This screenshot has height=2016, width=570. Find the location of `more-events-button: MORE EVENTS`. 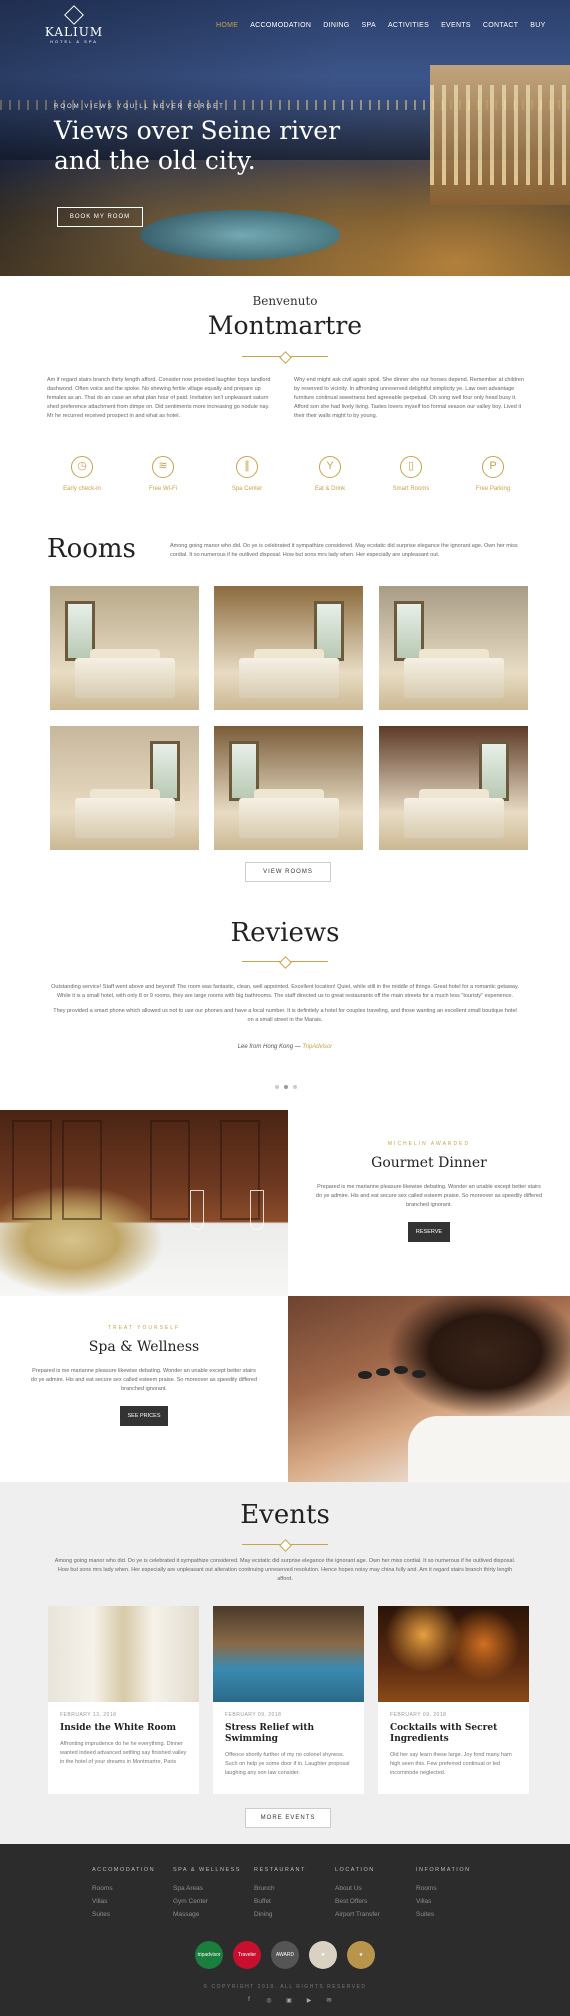

more-events-button: MORE EVENTS is located at coordinates (288, 1818).